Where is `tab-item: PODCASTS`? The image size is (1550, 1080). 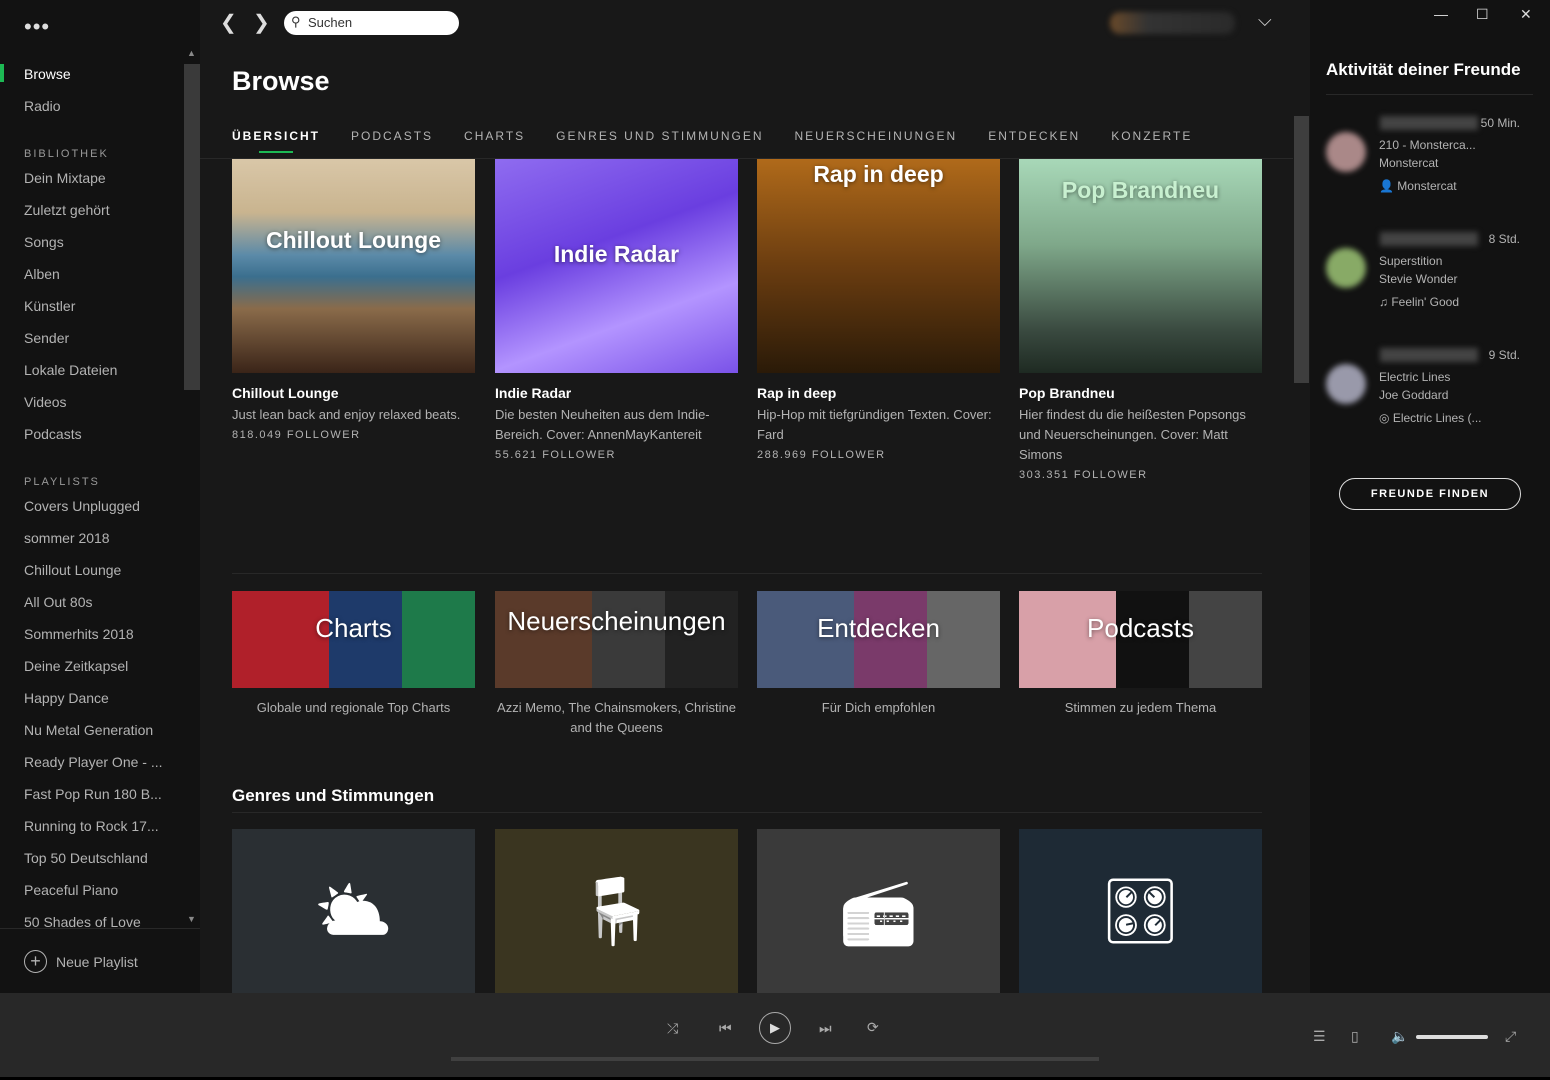
tab-item: PODCASTS is located at coordinates (392, 136).